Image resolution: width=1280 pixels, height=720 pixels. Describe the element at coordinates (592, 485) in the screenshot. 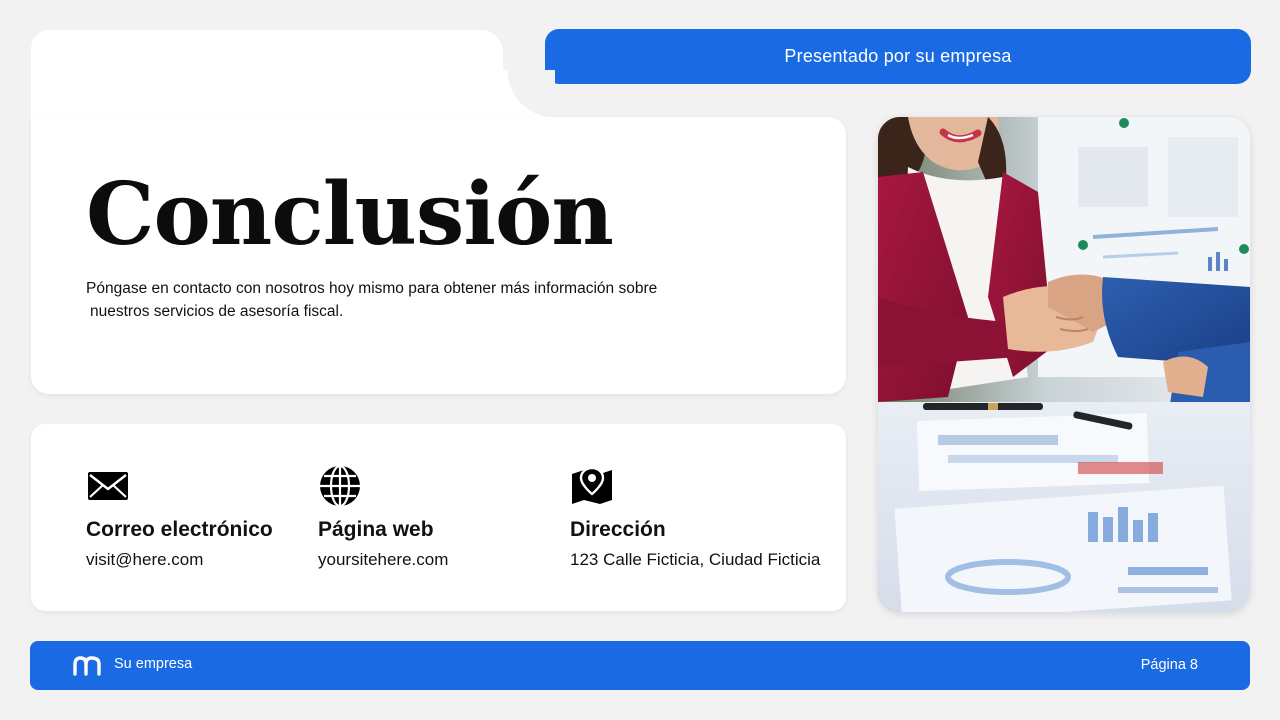

I see `map-pin-icon` at that location.